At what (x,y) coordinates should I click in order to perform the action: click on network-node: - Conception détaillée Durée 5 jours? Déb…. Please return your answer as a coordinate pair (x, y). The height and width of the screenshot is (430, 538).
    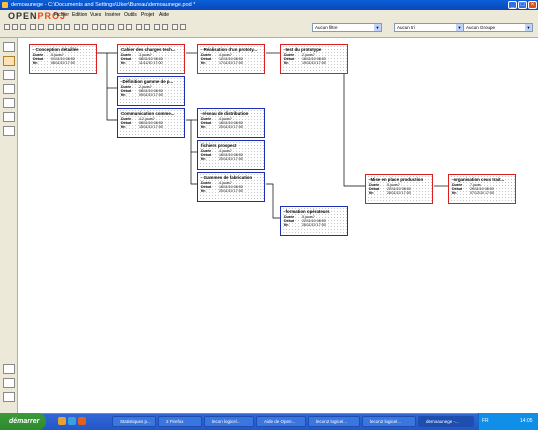
    Looking at the image, I should click on (63, 59).